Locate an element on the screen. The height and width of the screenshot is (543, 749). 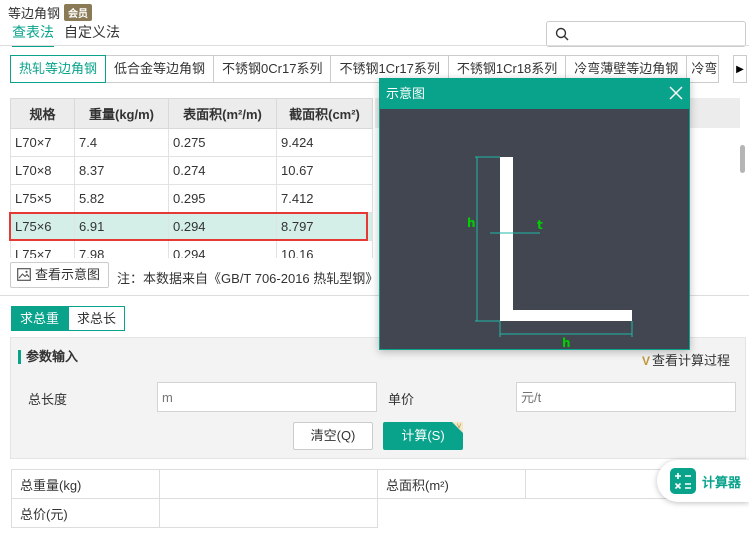
vip-corner-icon: V is located at coordinates (457, 427).